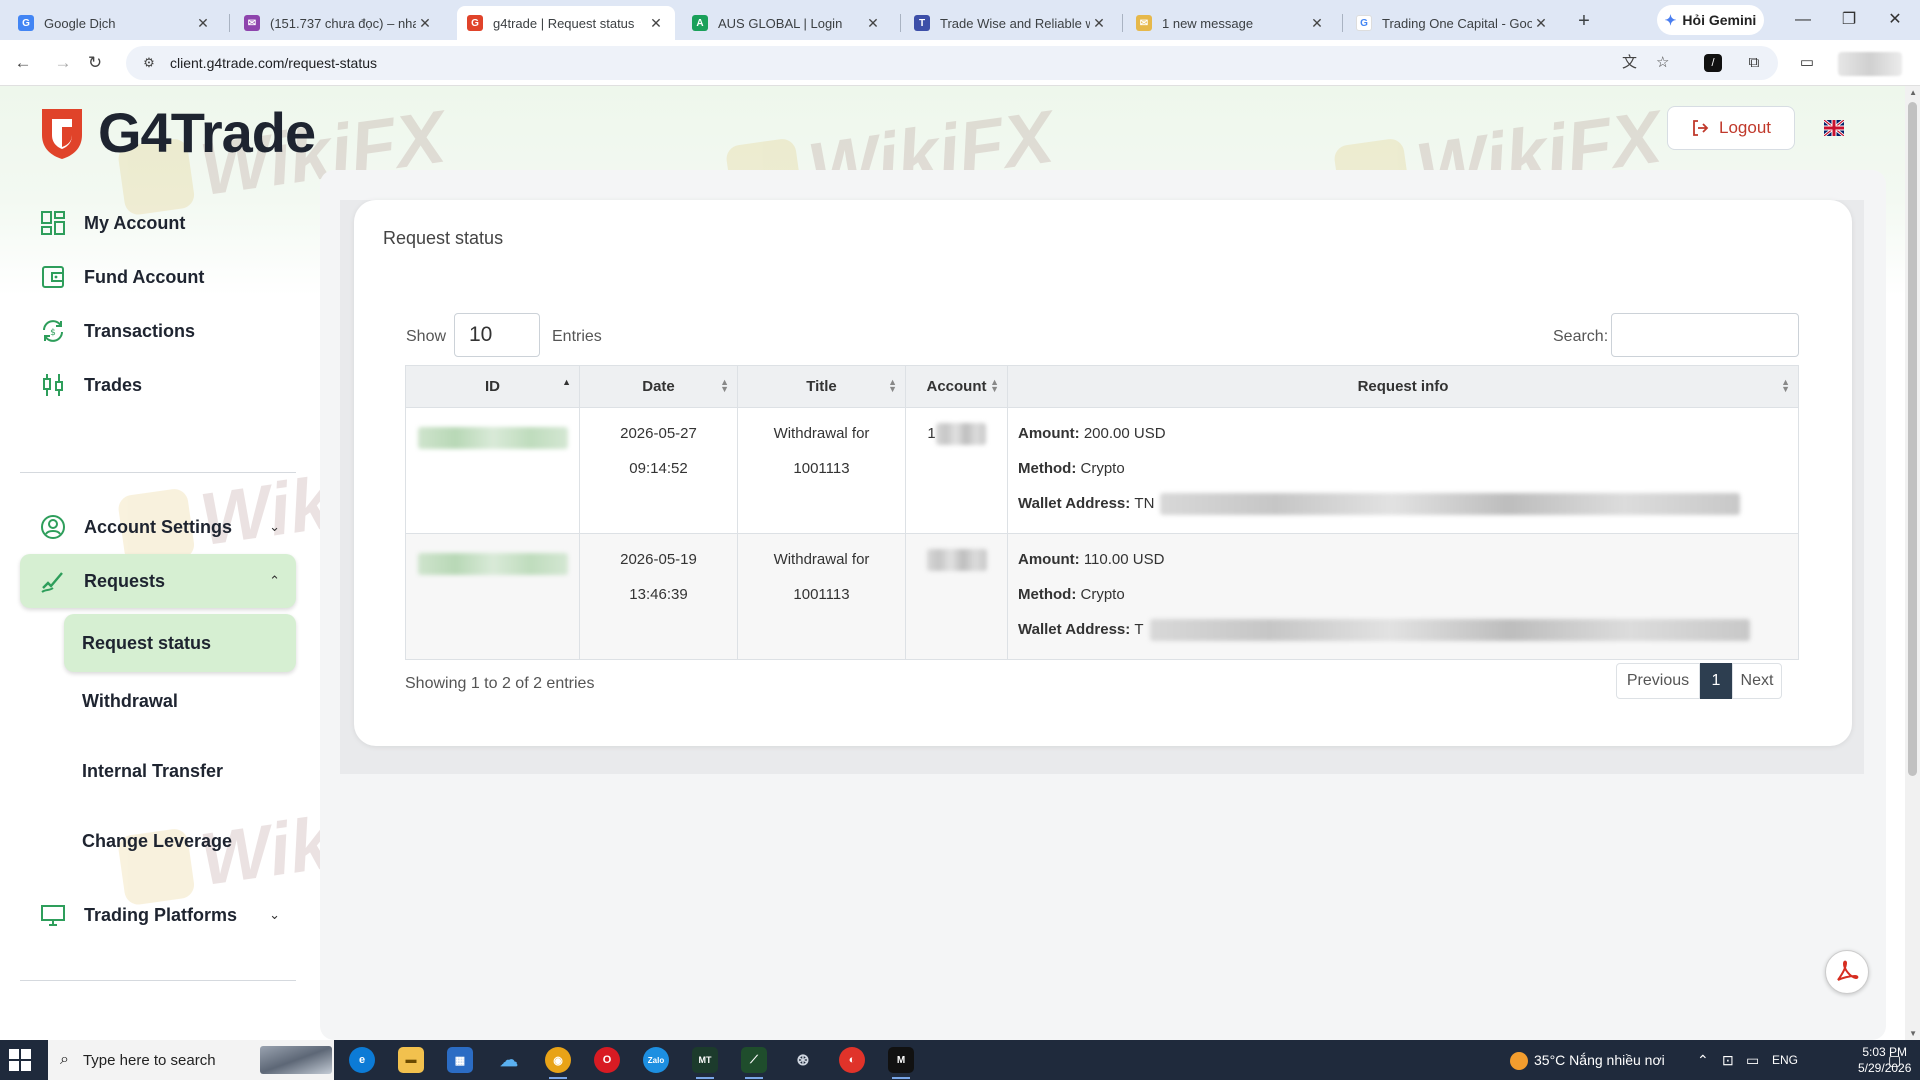  What do you see at coordinates (1453, 23) in the screenshot?
I see `tab-trading-one-capital: G Trading One Capital - Google ✕` at bounding box center [1453, 23].